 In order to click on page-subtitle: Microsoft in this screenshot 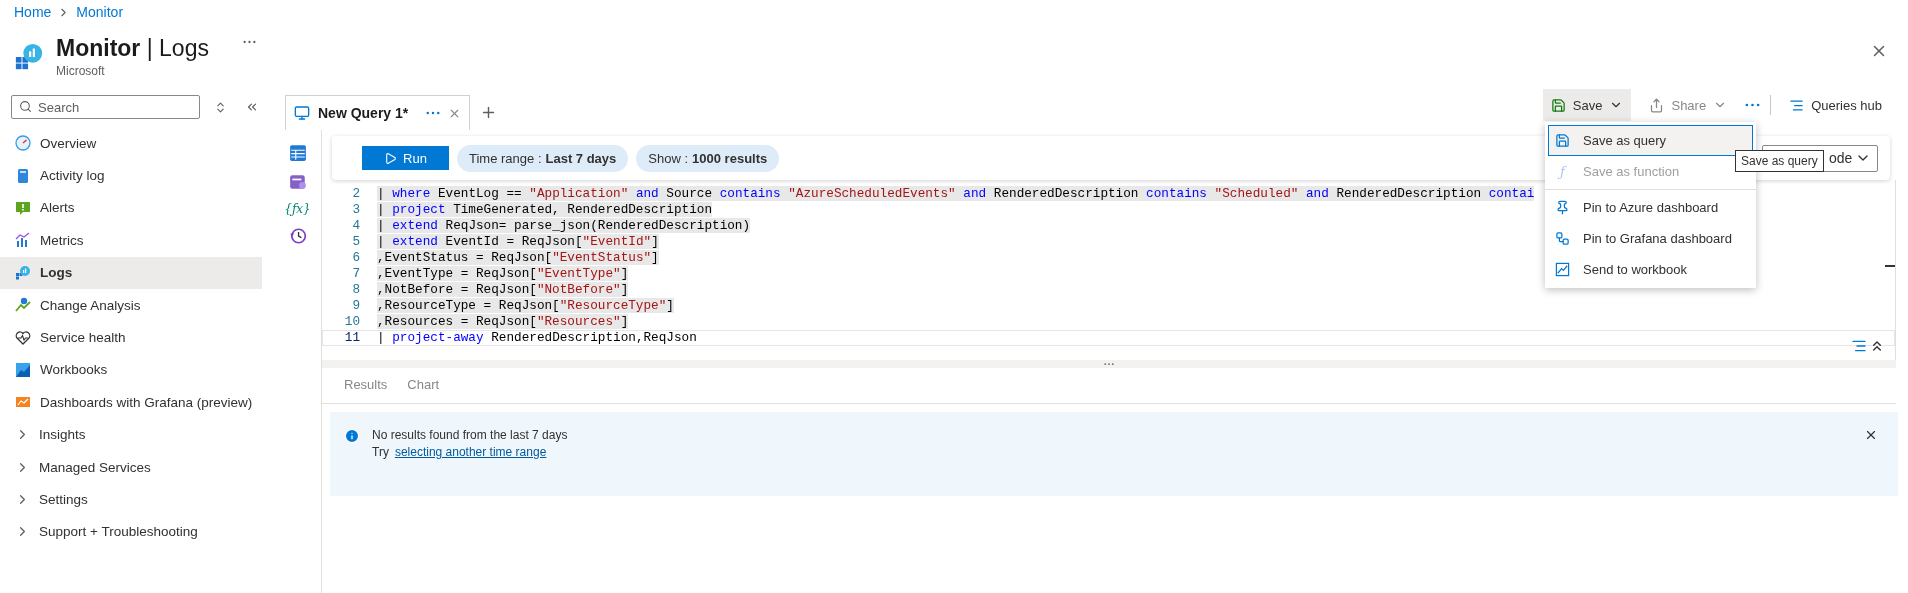, I will do `click(81, 71)`.